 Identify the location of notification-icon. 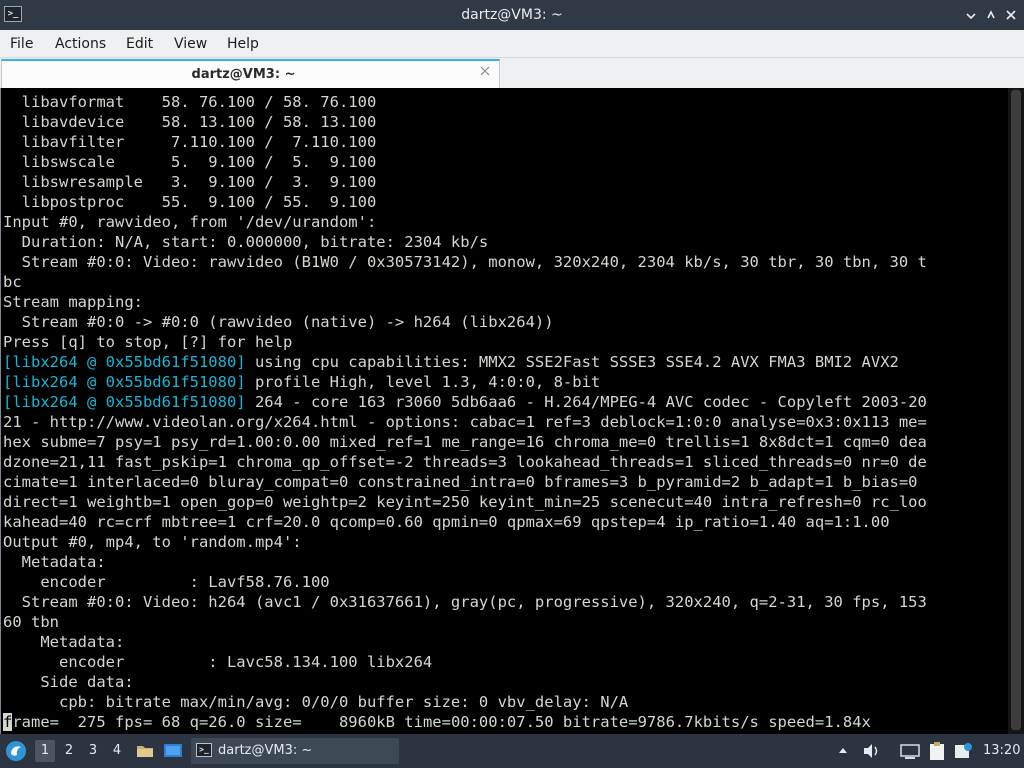
(963, 750).